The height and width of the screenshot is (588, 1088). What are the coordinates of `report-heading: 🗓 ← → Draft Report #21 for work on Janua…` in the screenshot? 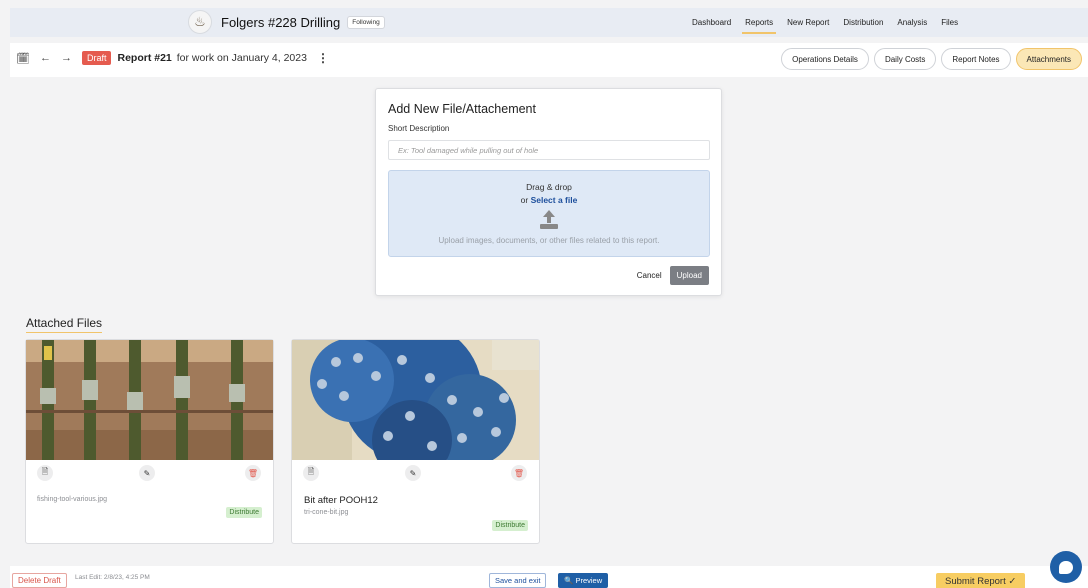 It's located at (172, 58).